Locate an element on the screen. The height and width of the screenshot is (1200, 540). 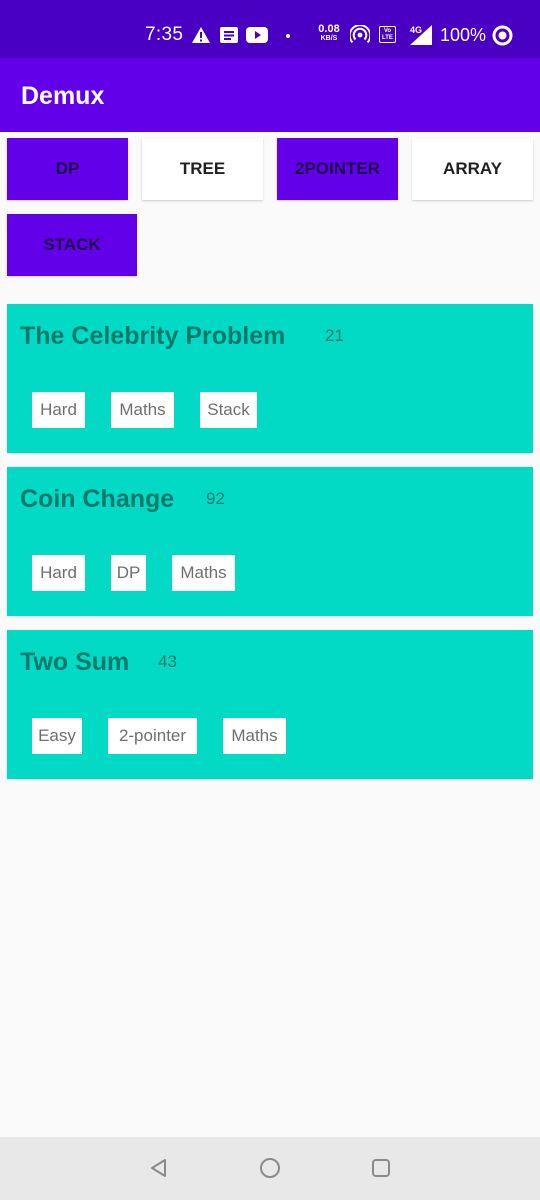
filter-button-stack: STACK is located at coordinates (72, 245).